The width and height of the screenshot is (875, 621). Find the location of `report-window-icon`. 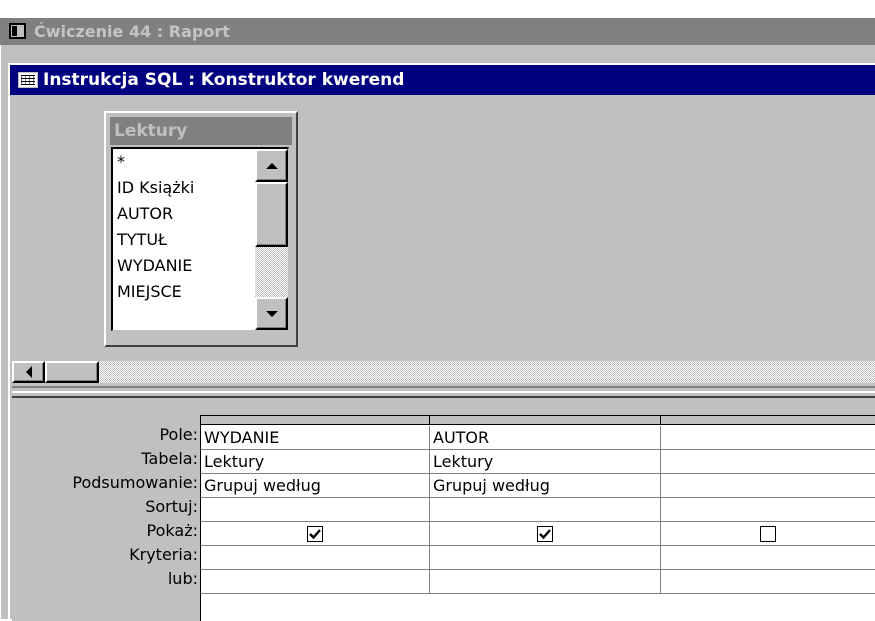

report-window-icon is located at coordinates (17, 31).